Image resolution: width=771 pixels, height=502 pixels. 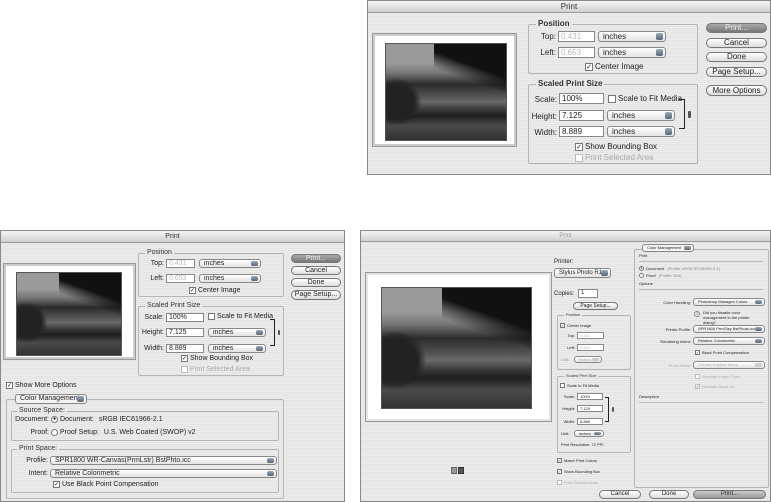 What do you see at coordinates (736, 90) in the screenshot?
I see `more-options-button: More Options` at bounding box center [736, 90].